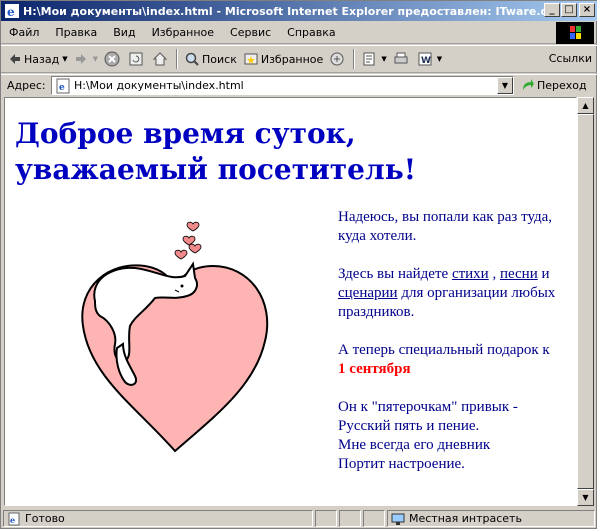 This screenshot has height=529, width=597. I want to click on menu-tools: Сервис, so click(250, 32).